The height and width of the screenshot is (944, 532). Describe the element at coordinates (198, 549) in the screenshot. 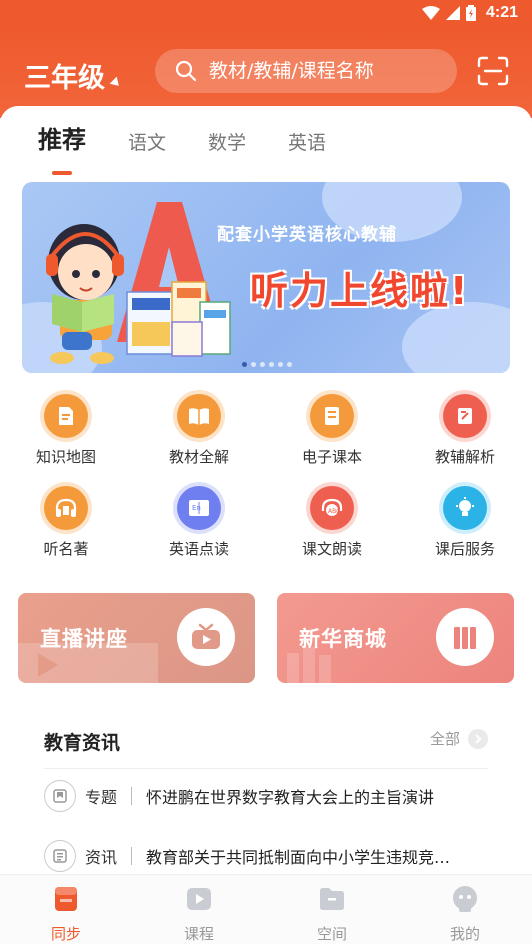

I see `action-label: 英语点读` at that location.